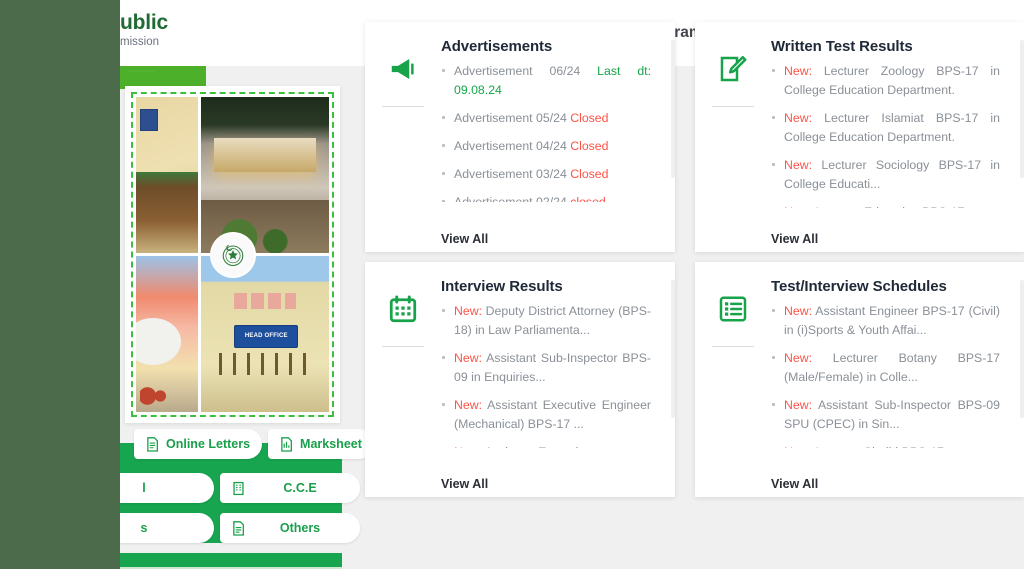  What do you see at coordinates (290, 528) in the screenshot?
I see `quick-access-others-button: Others` at bounding box center [290, 528].